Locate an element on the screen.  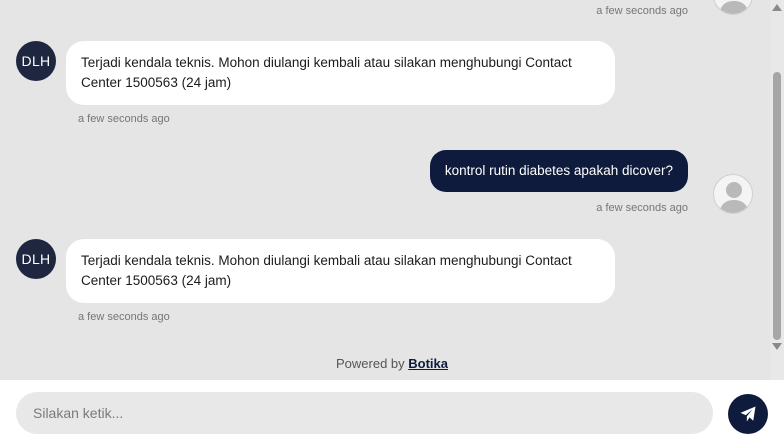
powered-by-label: Powered by Botika is located at coordinates (385, 363).